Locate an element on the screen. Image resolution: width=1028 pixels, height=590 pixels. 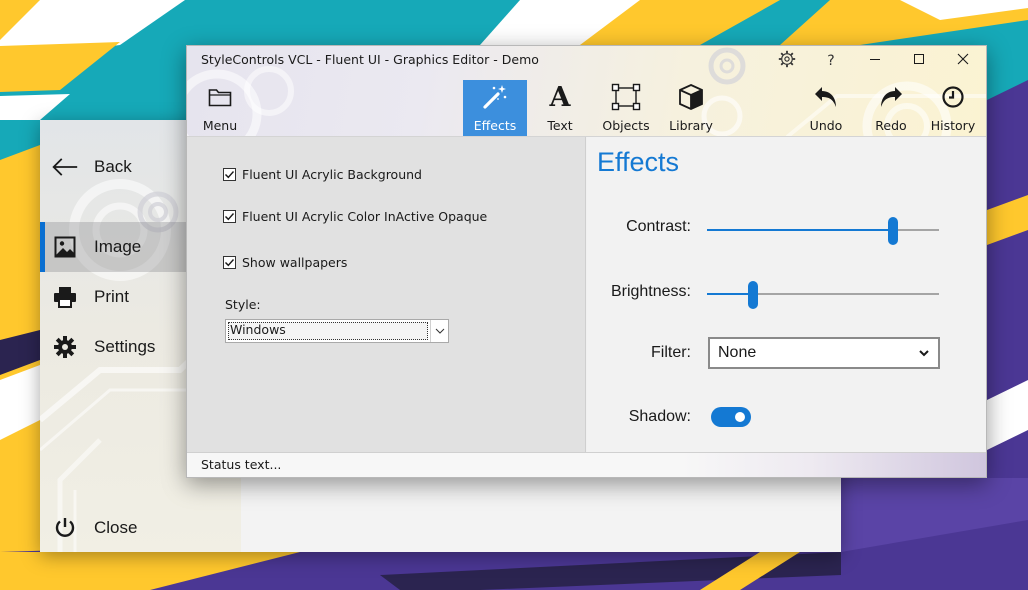
history-label: History is located at coordinates (953, 125).